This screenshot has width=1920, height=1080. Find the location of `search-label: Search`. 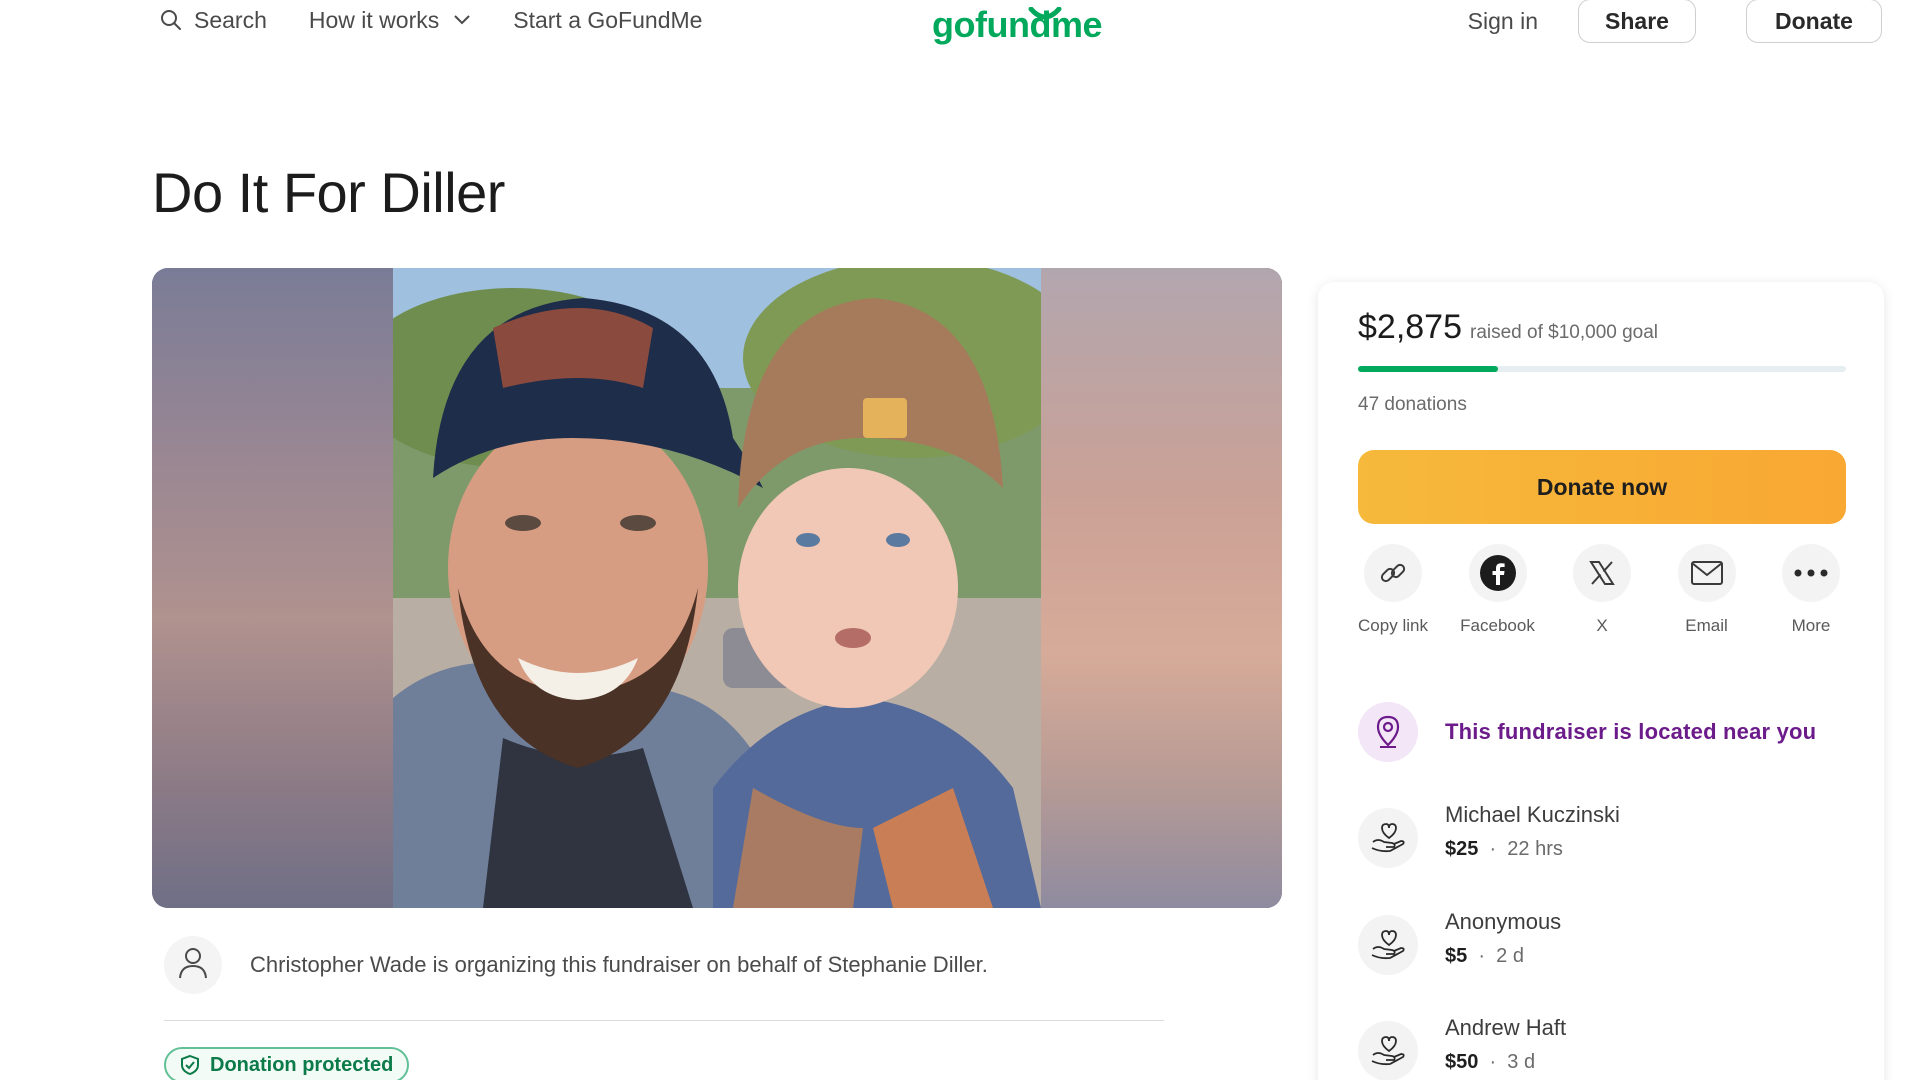

search-label: Search is located at coordinates (230, 19).